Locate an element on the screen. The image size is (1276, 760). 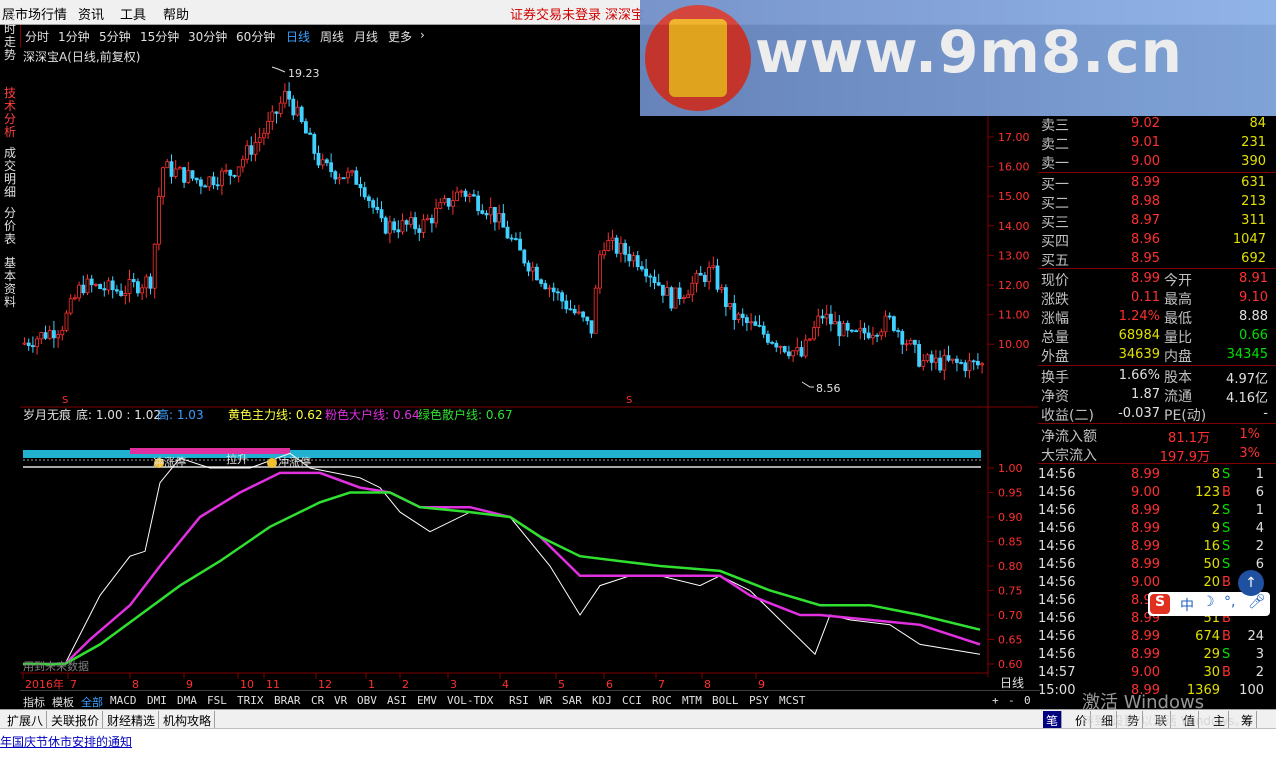
menu-help: 帮助 is located at coordinates (176, 13).